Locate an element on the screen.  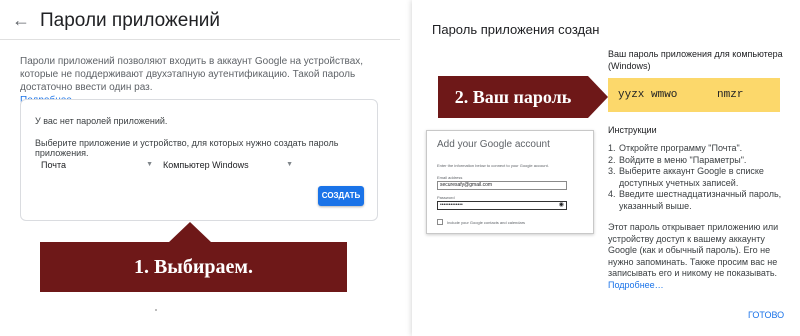
google-window-title: Add your Google account is located at coordinates (493, 144).